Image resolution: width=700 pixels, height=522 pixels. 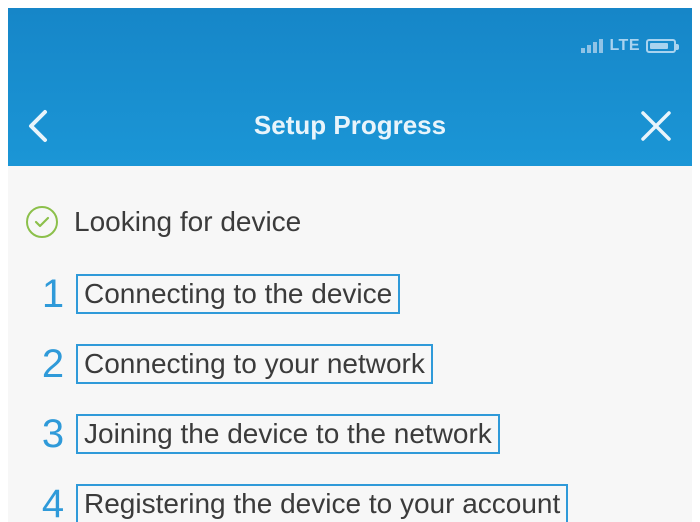 What do you see at coordinates (53, 364) in the screenshot?
I see `step-number: 2` at bounding box center [53, 364].